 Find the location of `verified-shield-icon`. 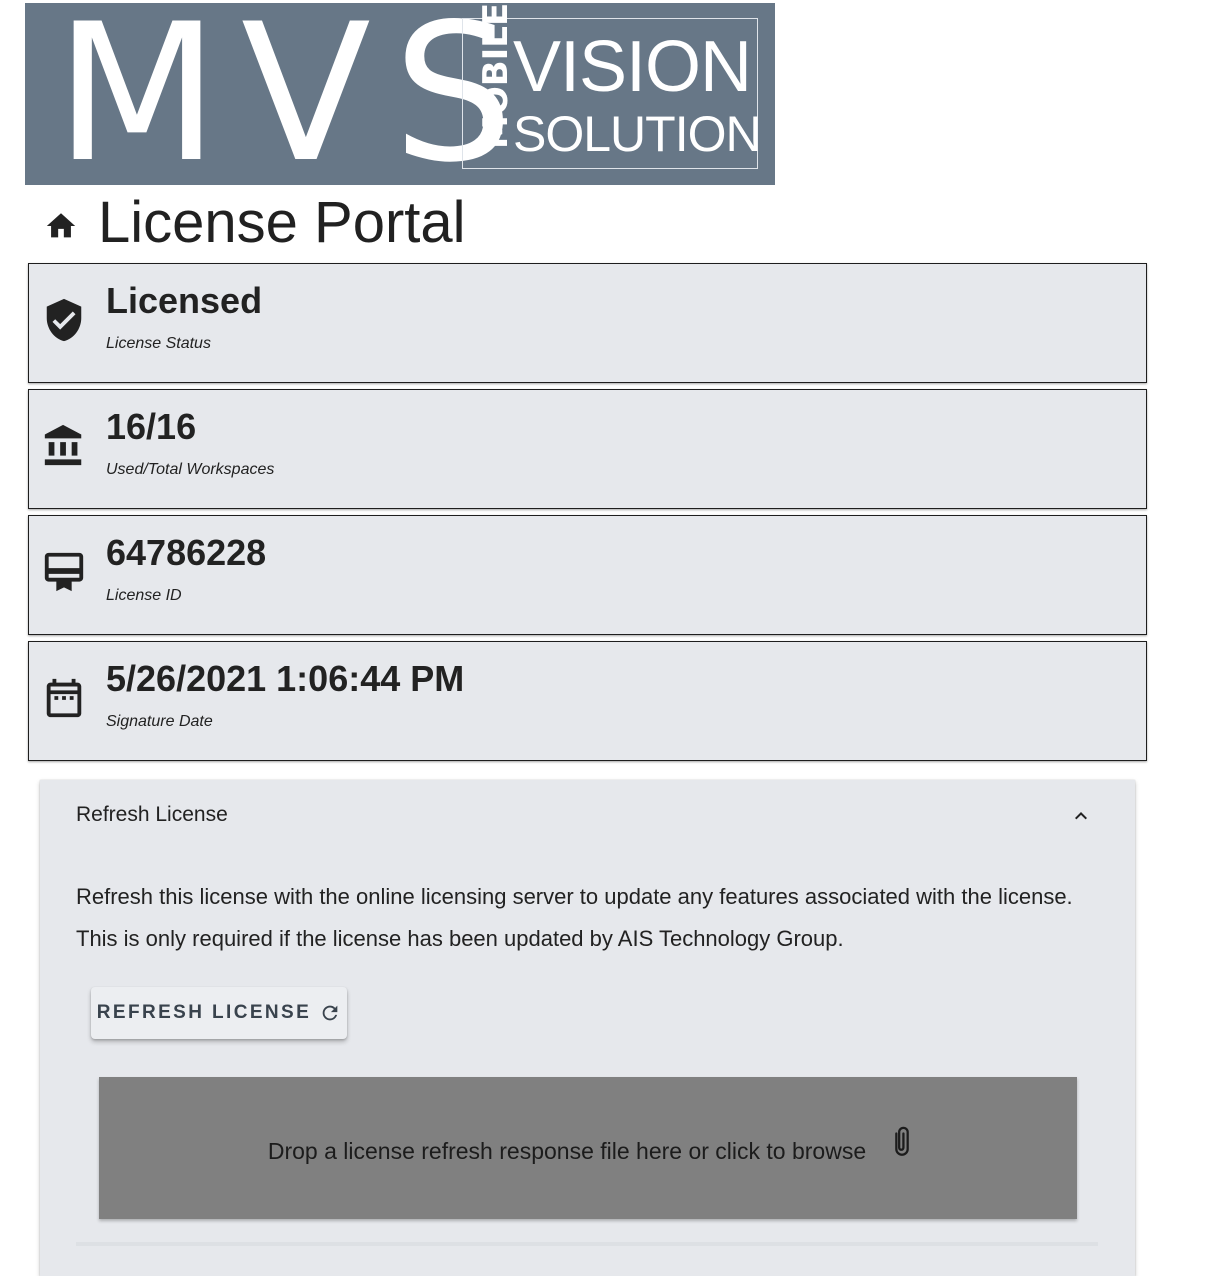

verified-shield-icon is located at coordinates (64, 320).